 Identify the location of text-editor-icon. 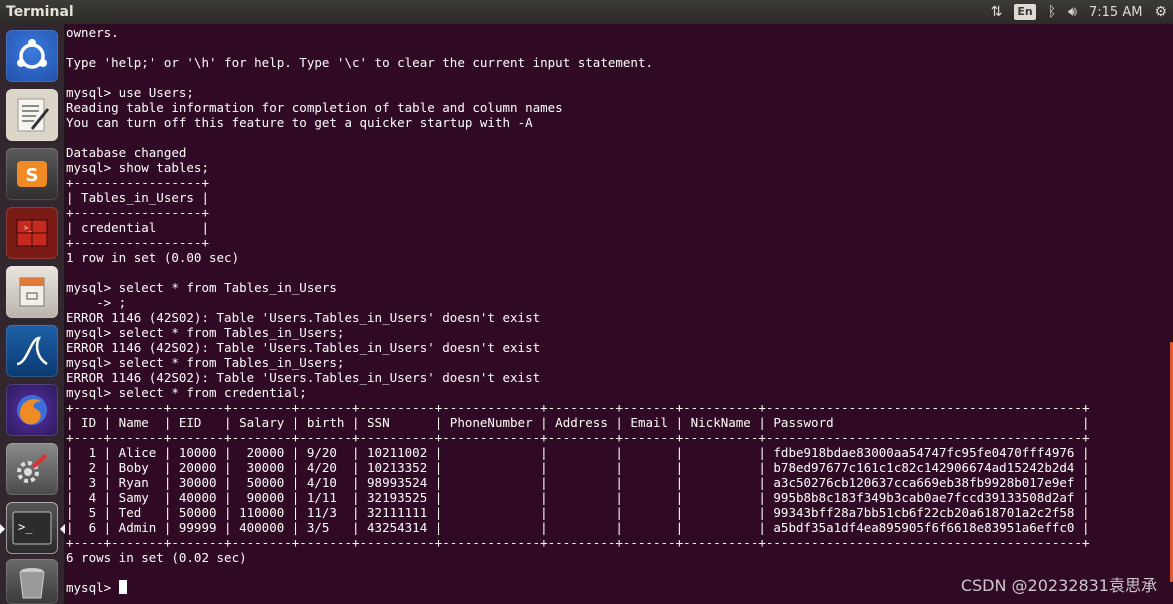
(32, 115).